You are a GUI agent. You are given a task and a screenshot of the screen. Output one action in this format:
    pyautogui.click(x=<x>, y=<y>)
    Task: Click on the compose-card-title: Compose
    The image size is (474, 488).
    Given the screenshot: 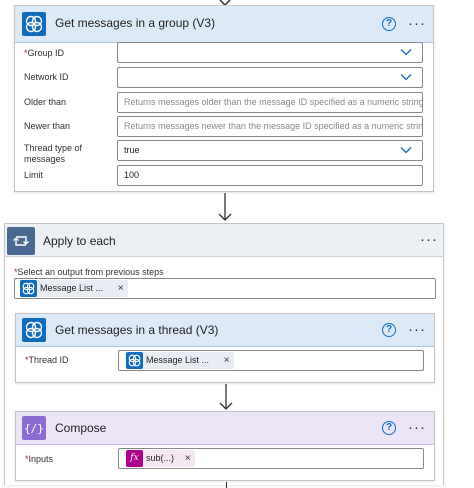 What is the action you would take?
    pyautogui.click(x=81, y=428)
    